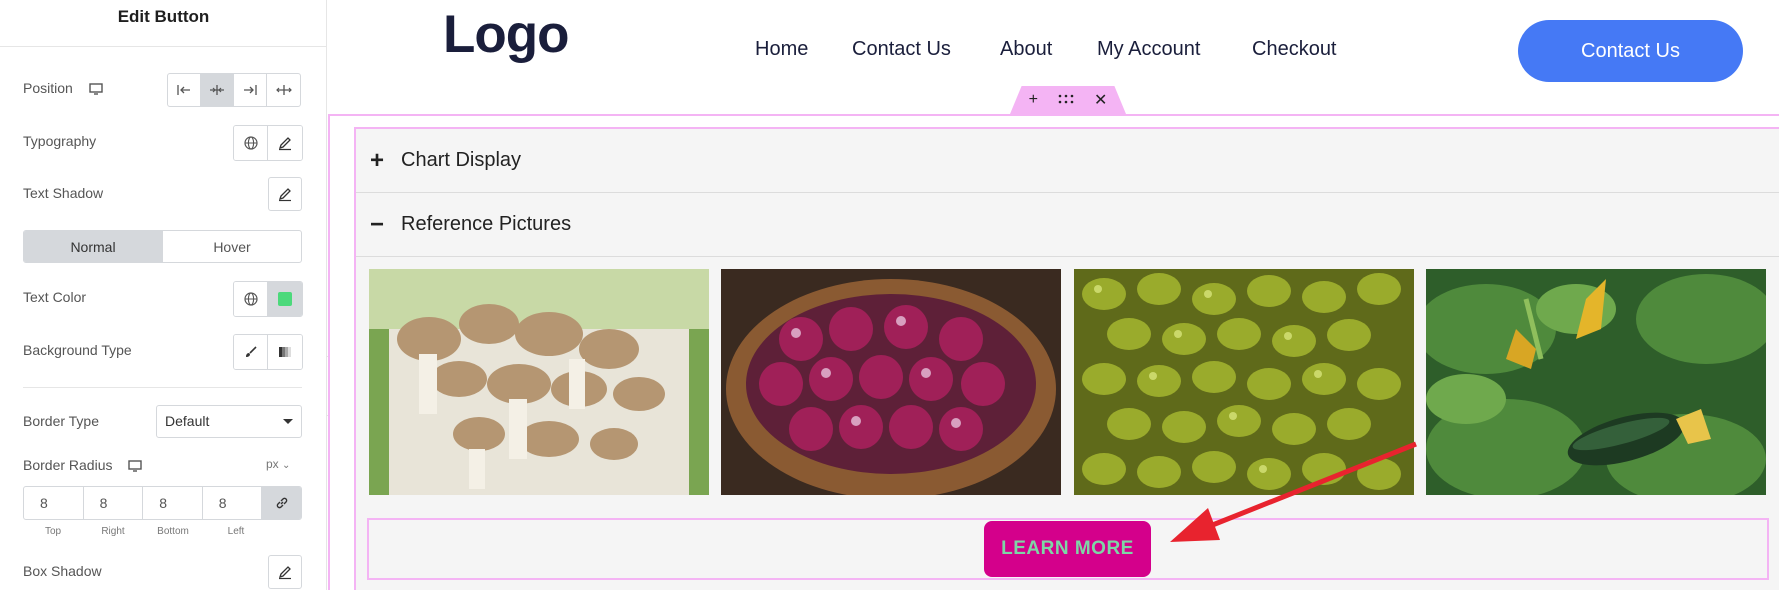 This screenshot has height=590, width=1779. What do you see at coordinates (1067, 225) in the screenshot?
I see `accordion-item-reference-pictures: − Reference Pictures` at bounding box center [1067, 225].